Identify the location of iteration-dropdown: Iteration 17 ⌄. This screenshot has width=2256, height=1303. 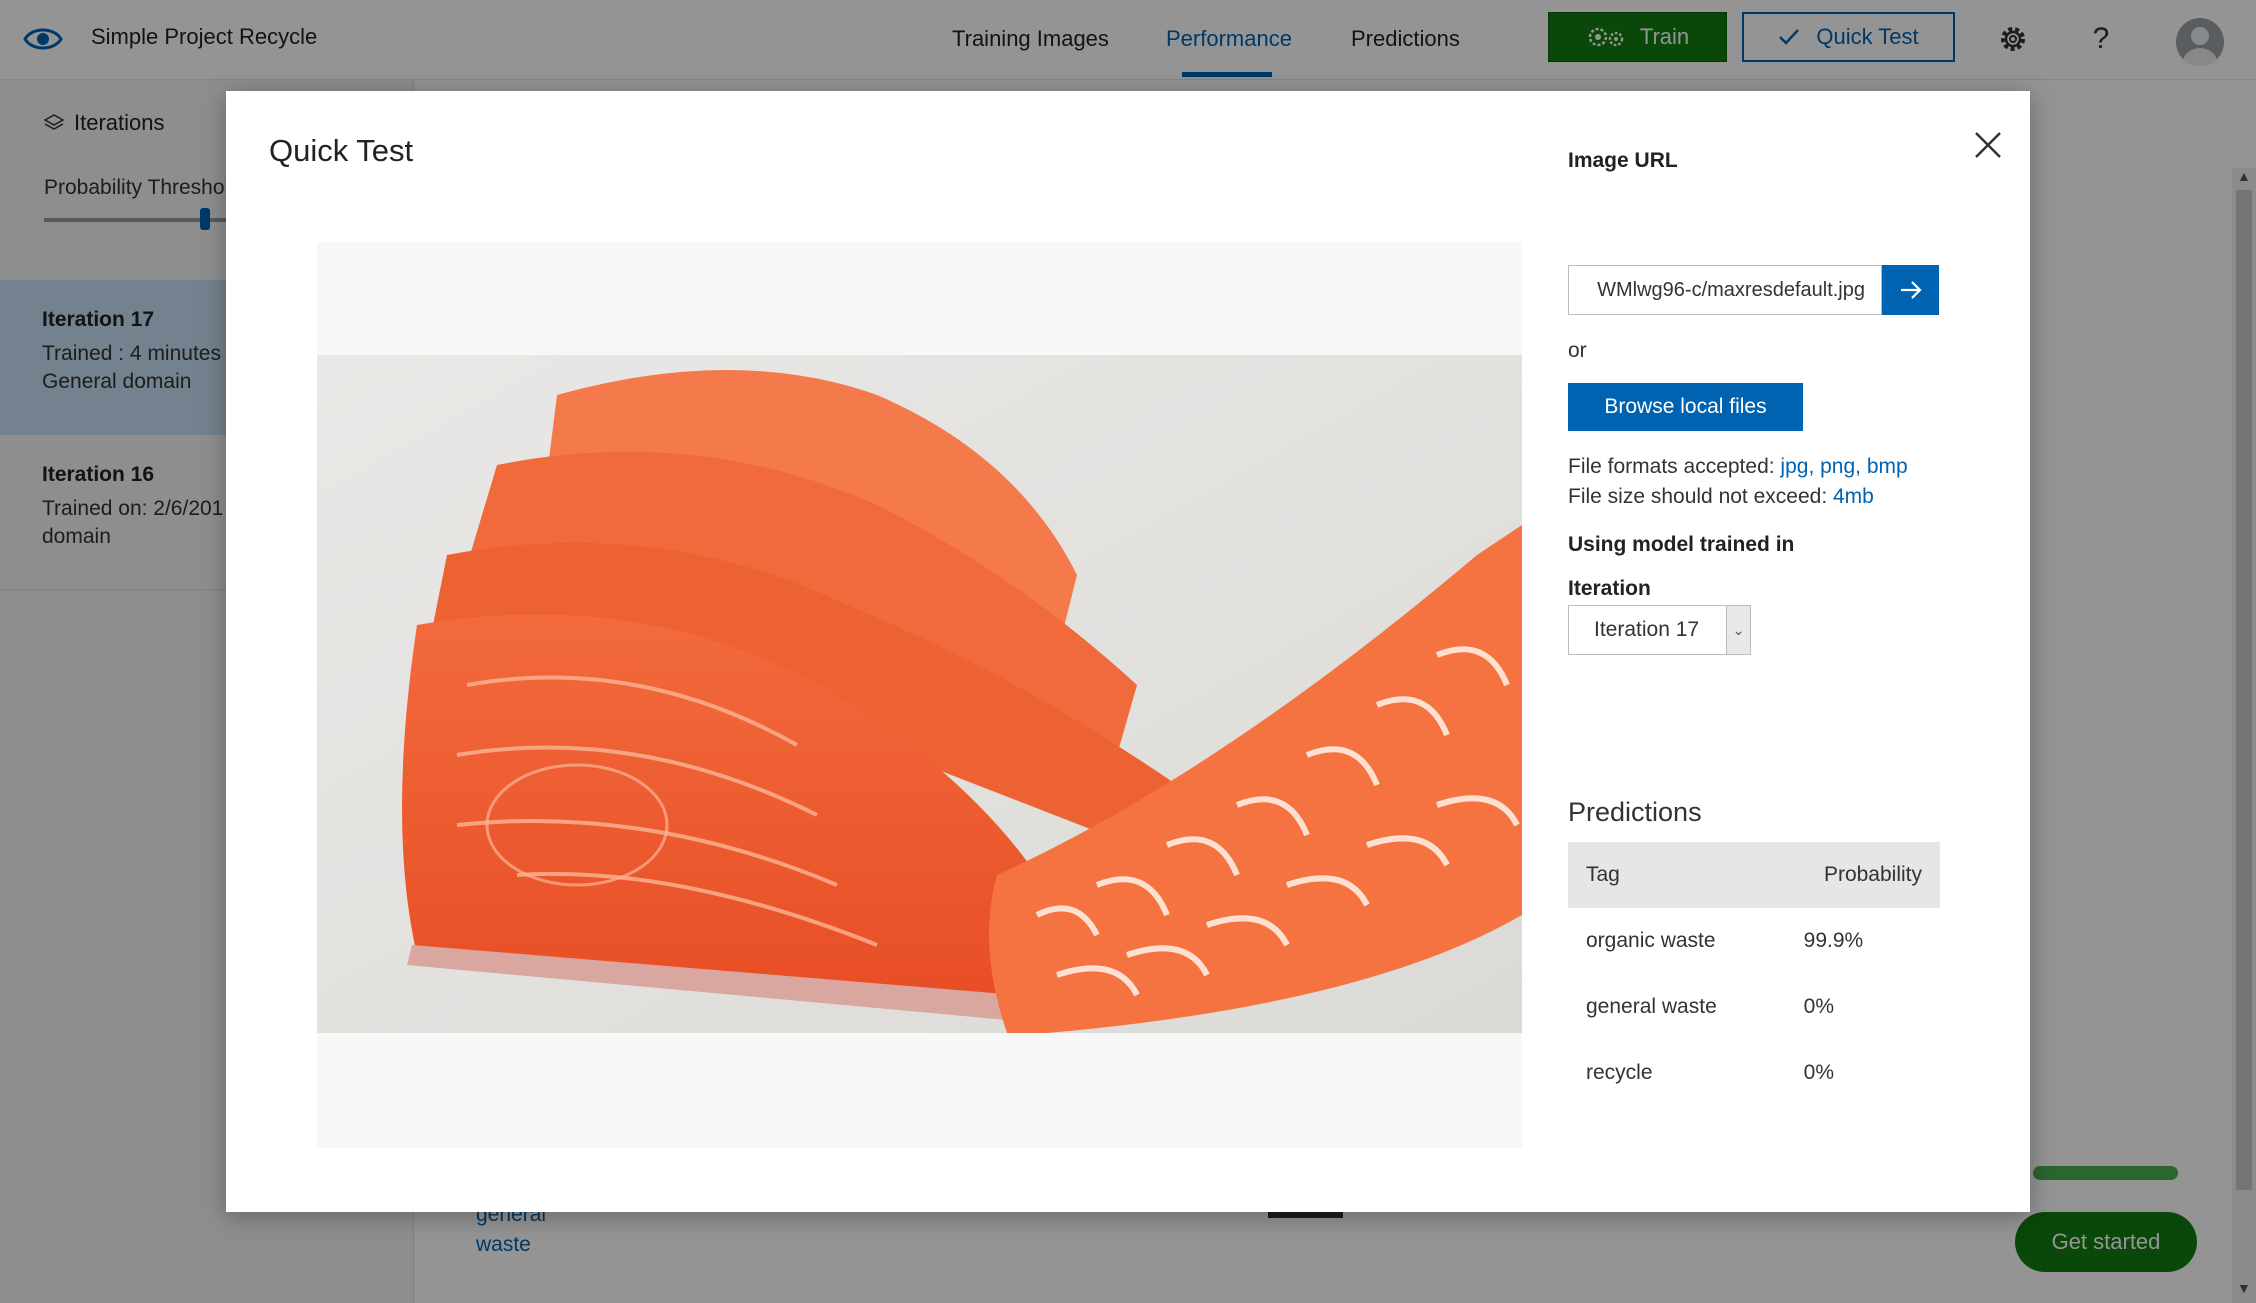
(1659, 630).